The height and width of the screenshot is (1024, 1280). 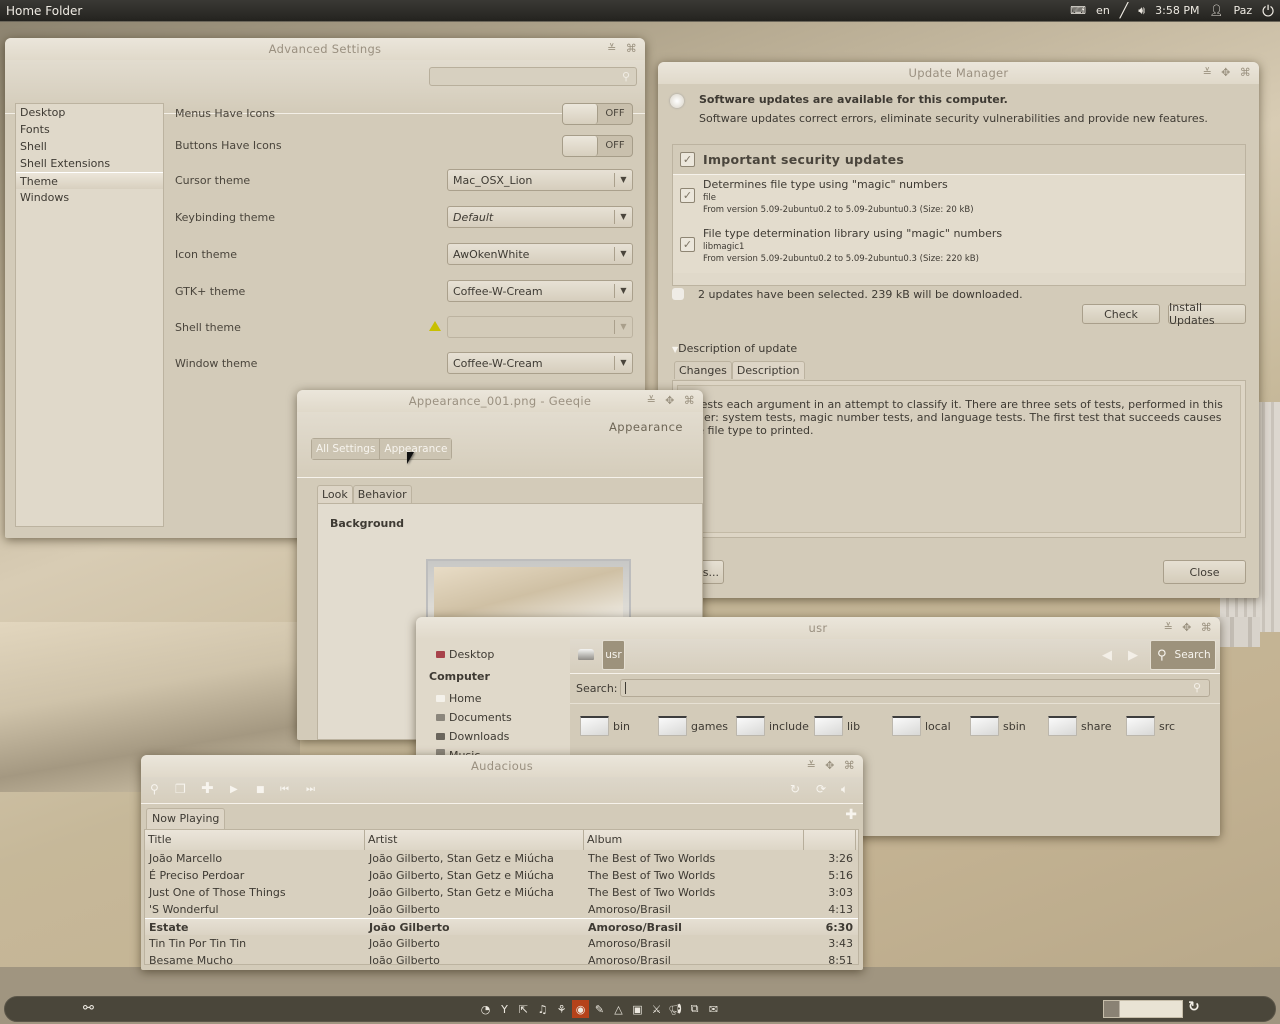 I want to click on titlebar: Audacious ≚ ✥ ⌘, so click(x=502, y=766).